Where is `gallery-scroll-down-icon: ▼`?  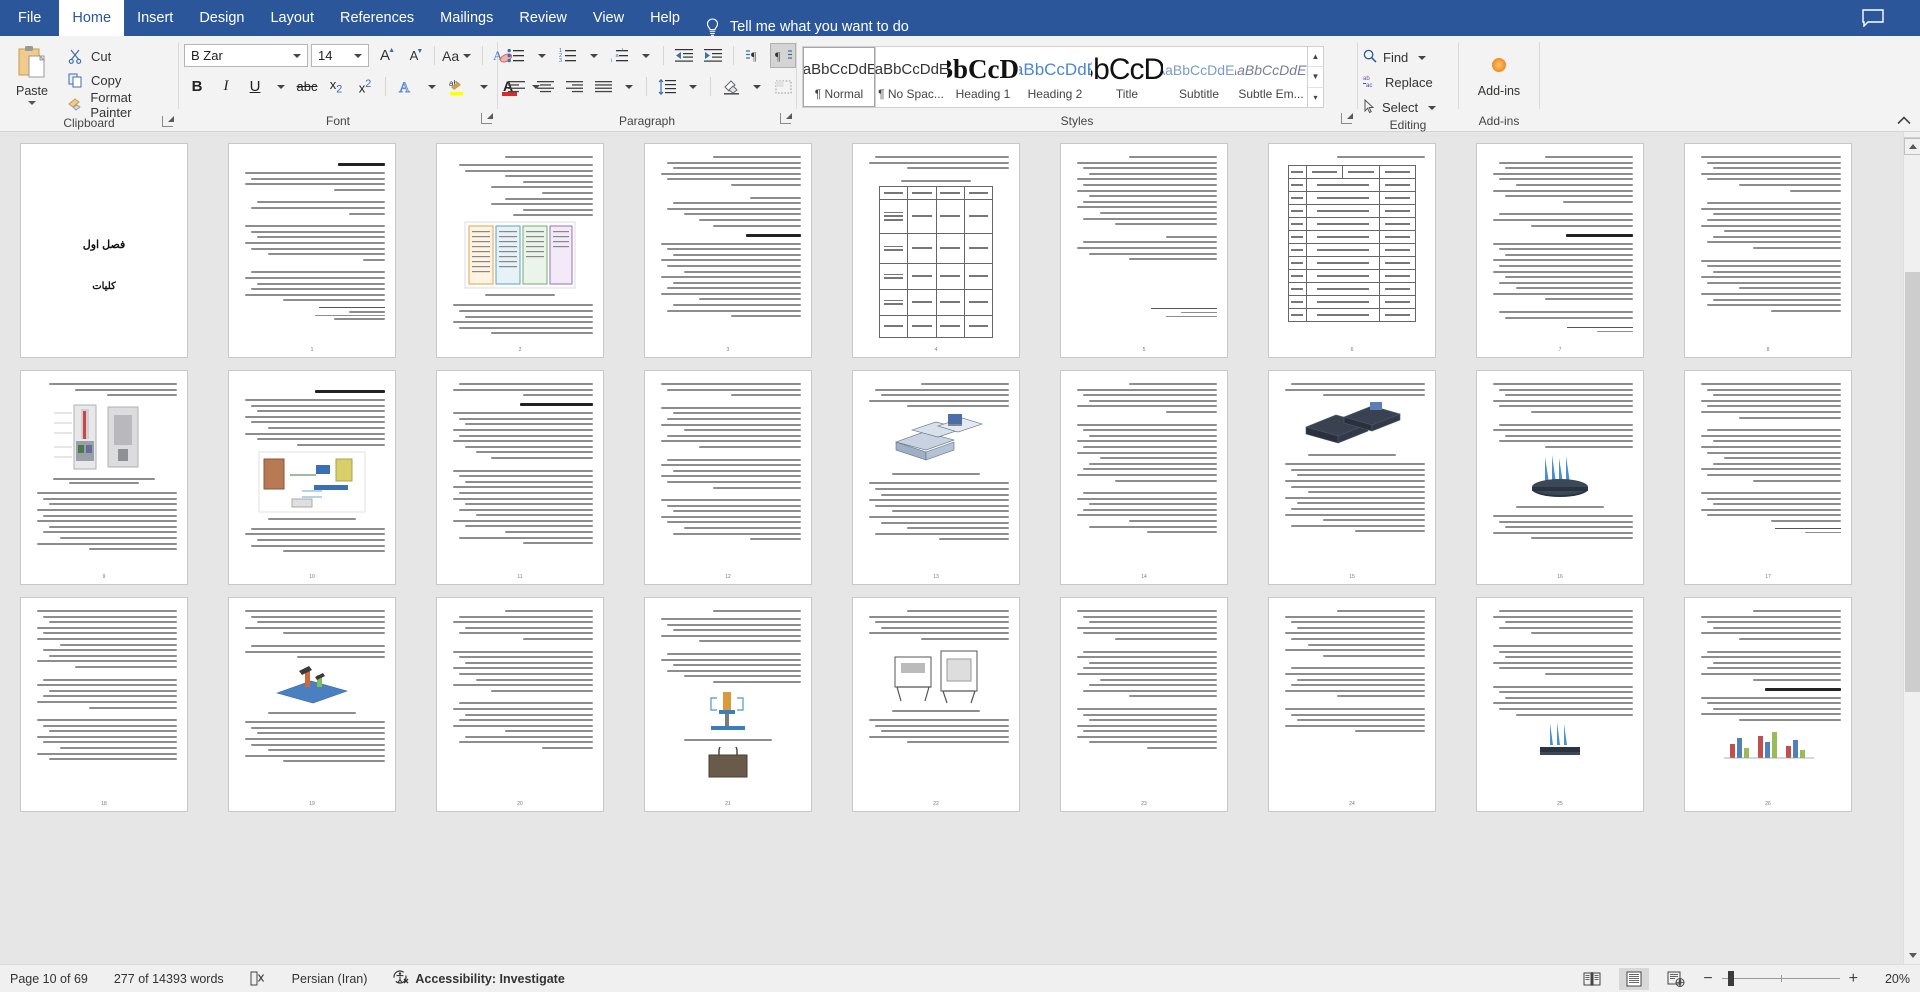
gallery-scroll-down-icon: ▼ is located at coordinates (1315, 77).